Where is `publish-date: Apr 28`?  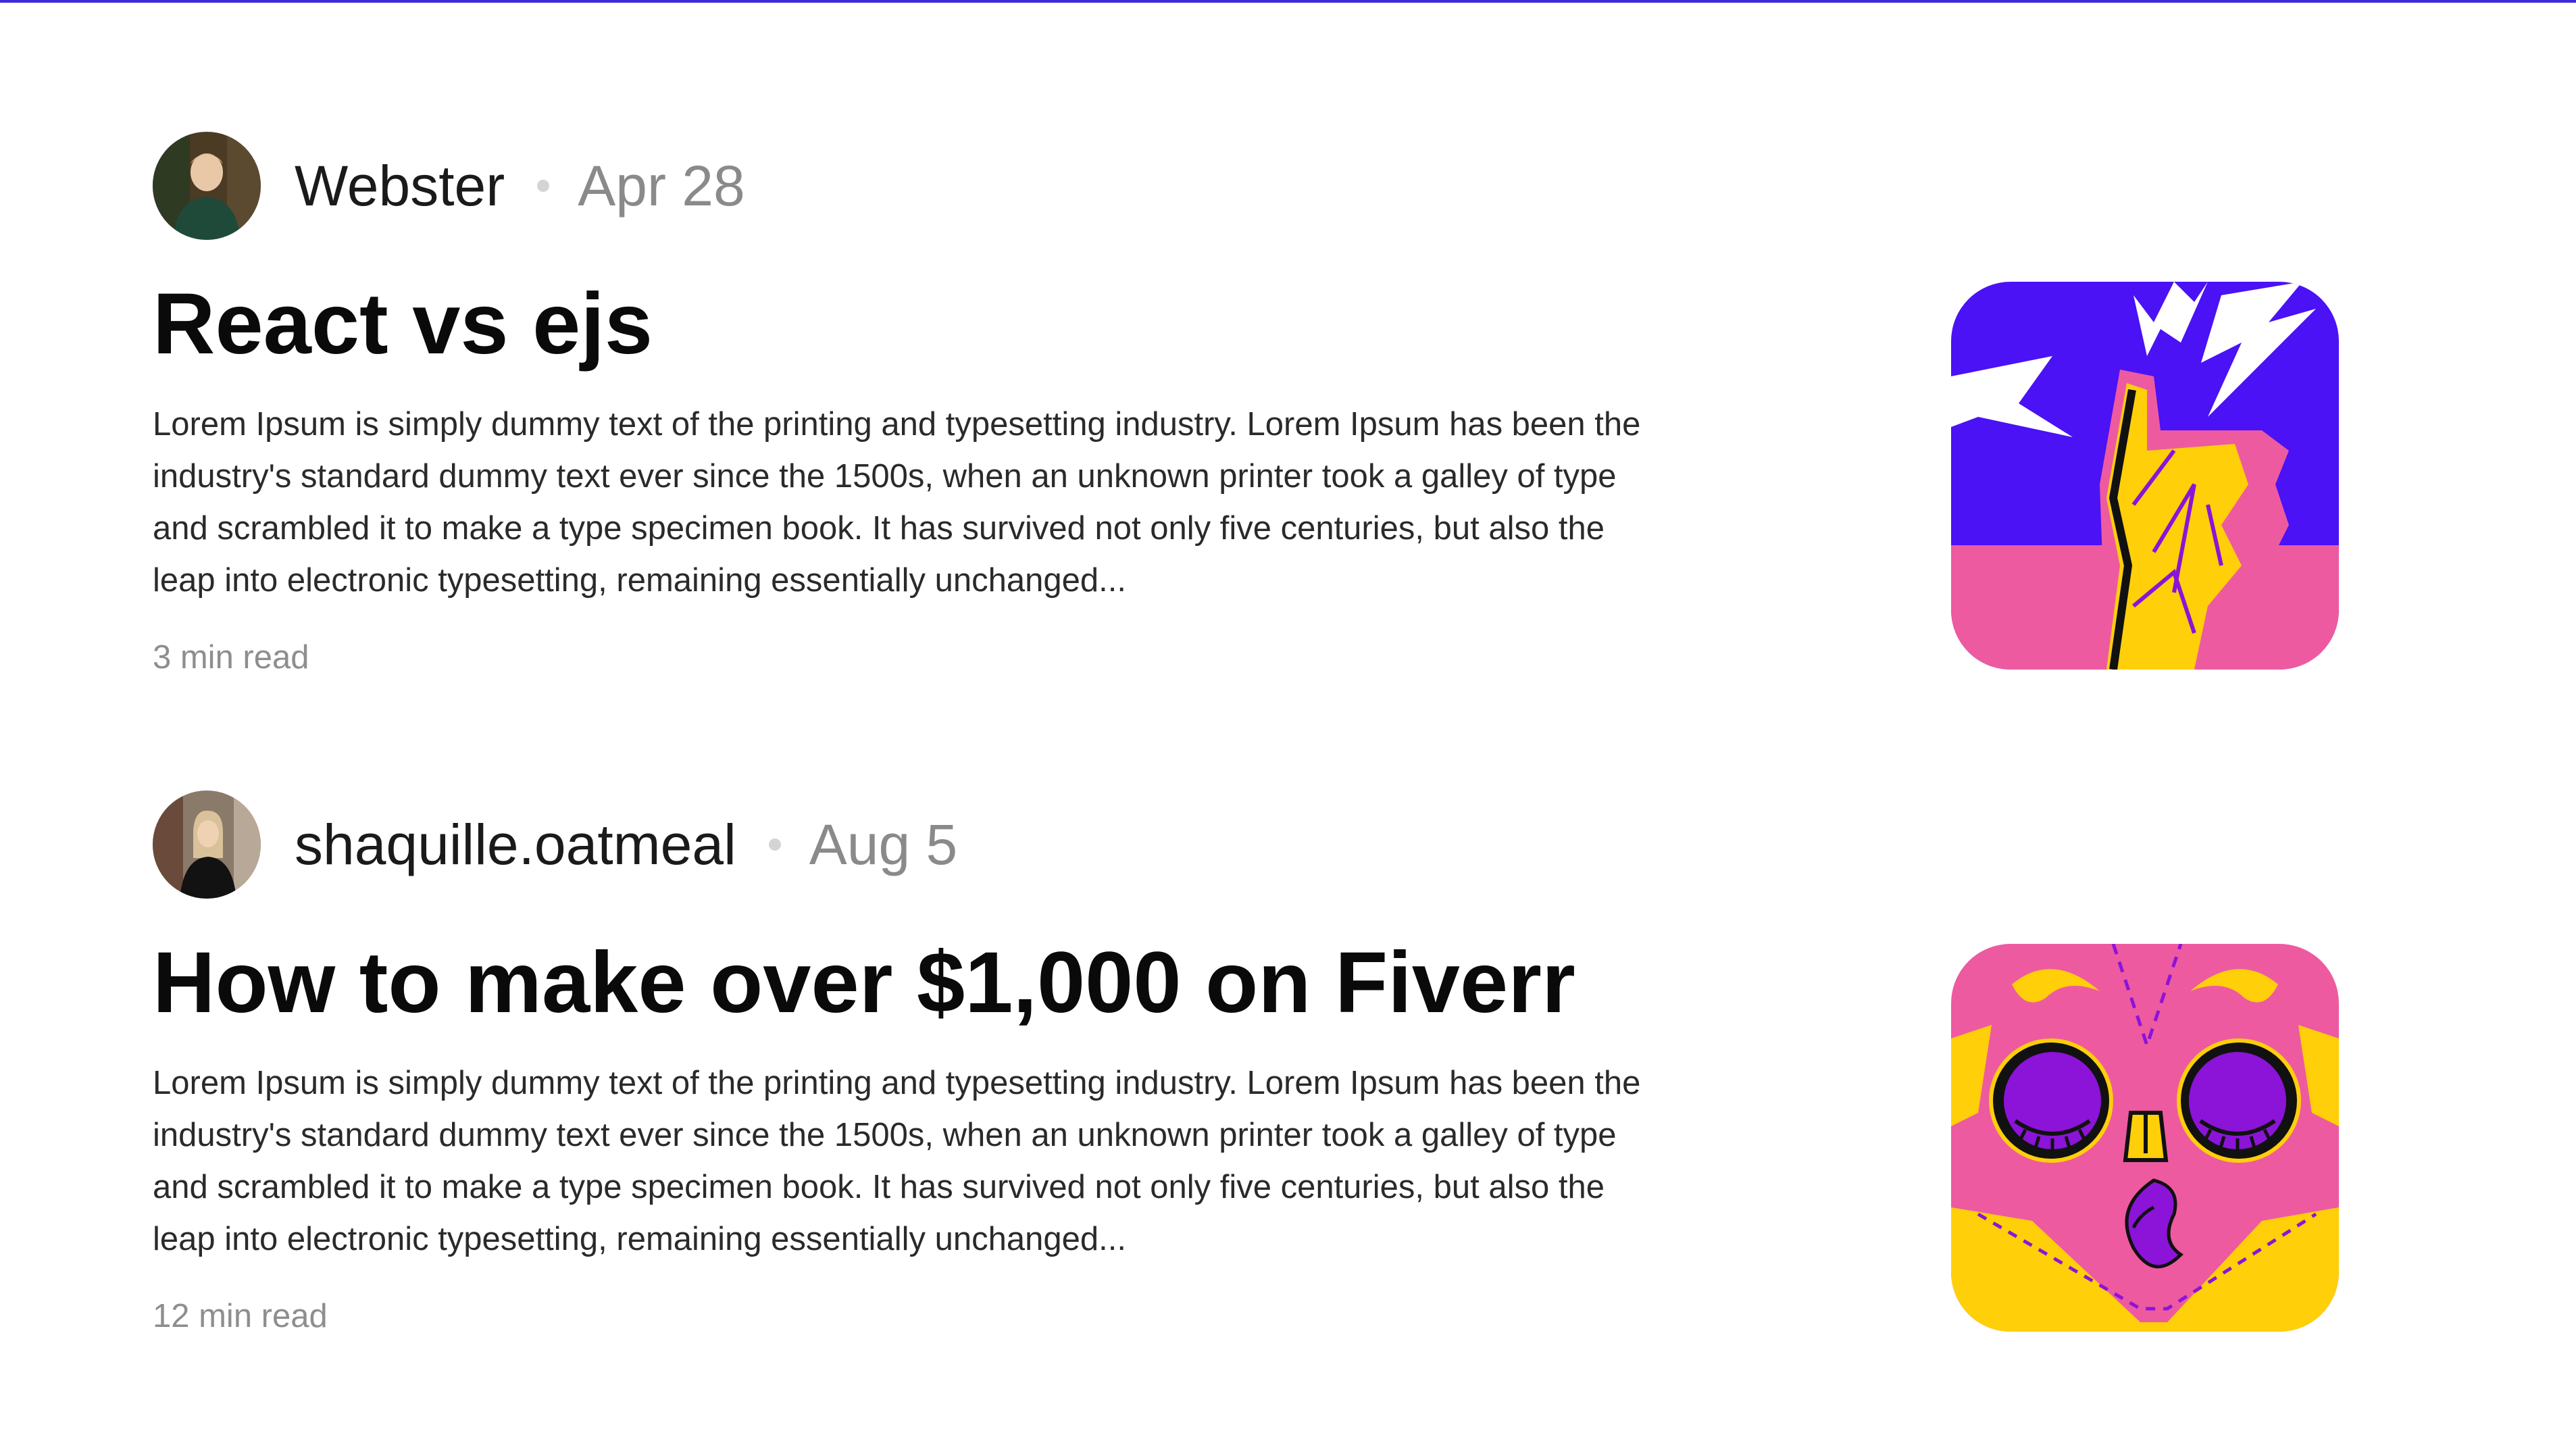 publish-date: Apr 28 is located at coordinates (661, 185).